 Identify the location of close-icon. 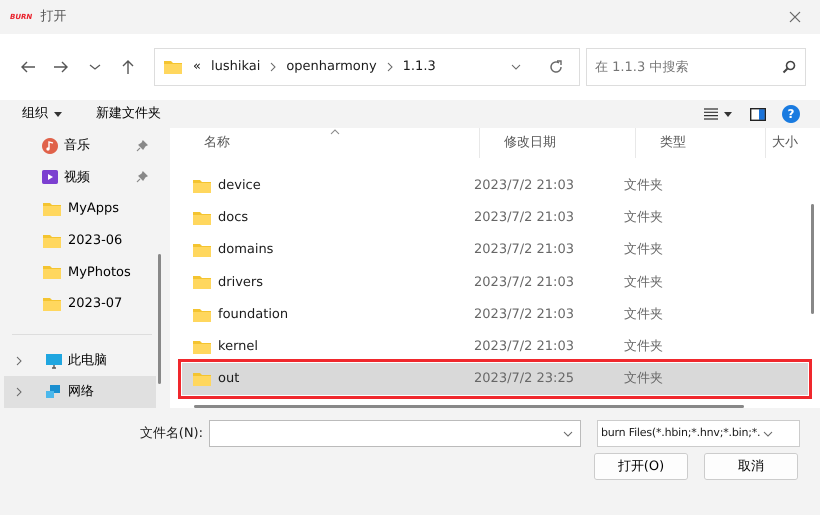
(795, 17).